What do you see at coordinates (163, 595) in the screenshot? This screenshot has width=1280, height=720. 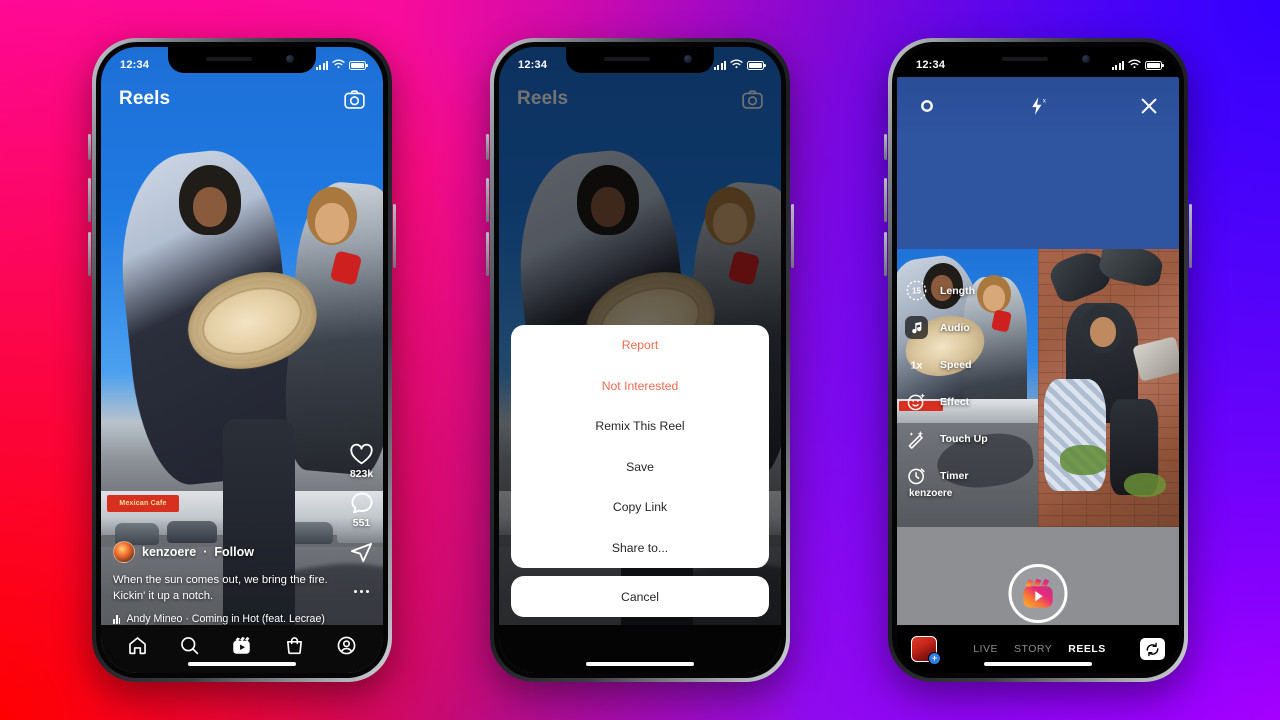 I see `caption-line-2: Kickin' it up a notch.` at bounding box center [163, 595].